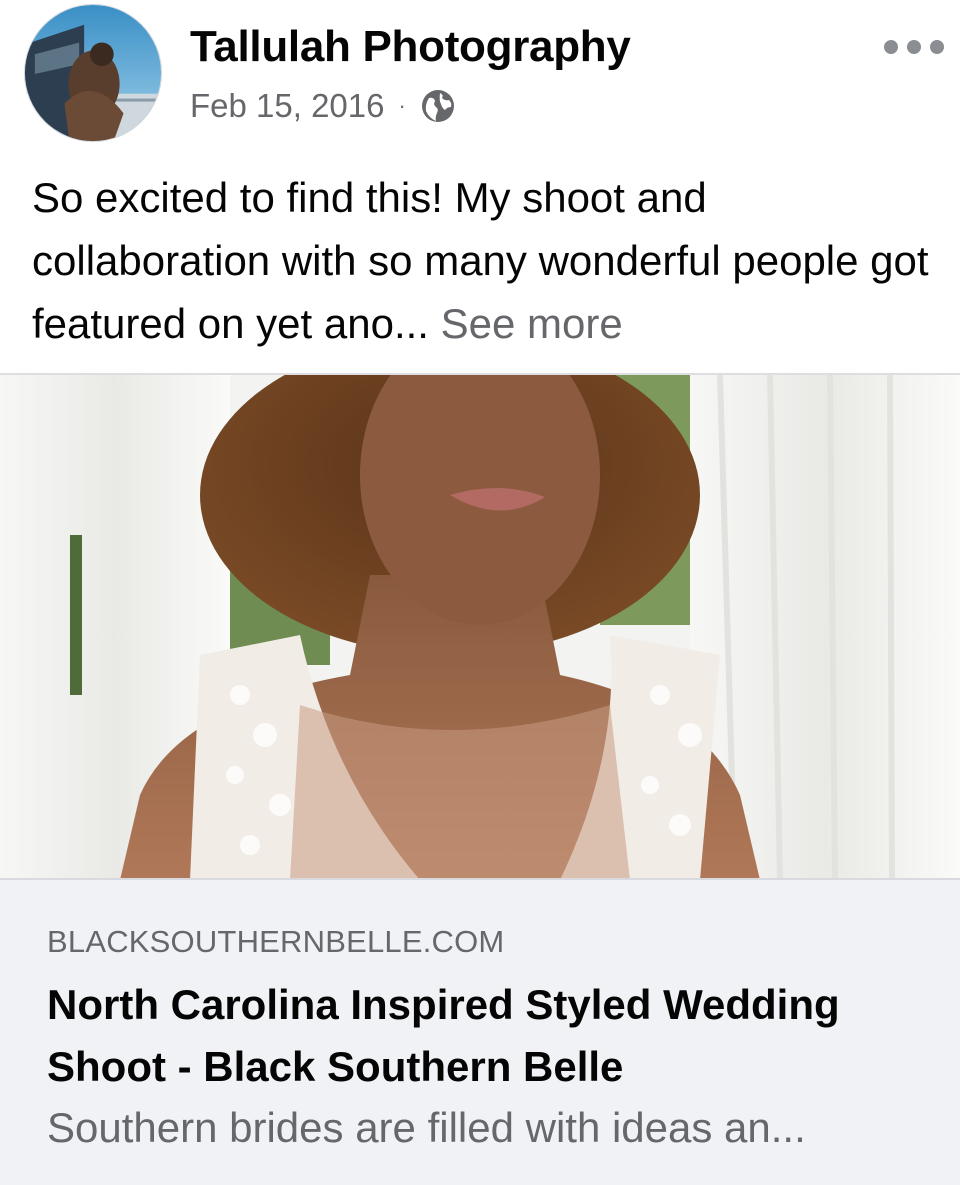  I want to click on avatar-photo, so click(93, 73).